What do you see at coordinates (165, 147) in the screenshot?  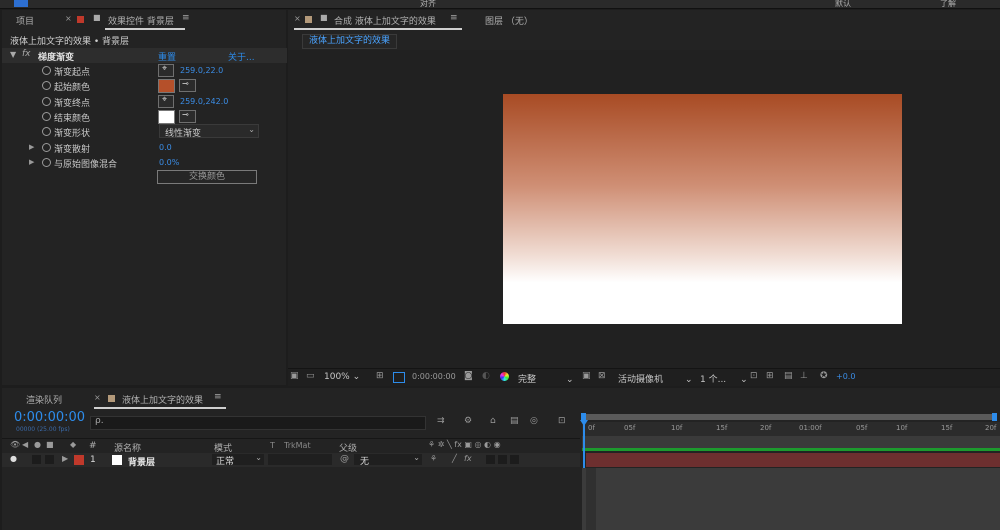 I see `prop-value: 0.0` at bounding box center [165, 147].